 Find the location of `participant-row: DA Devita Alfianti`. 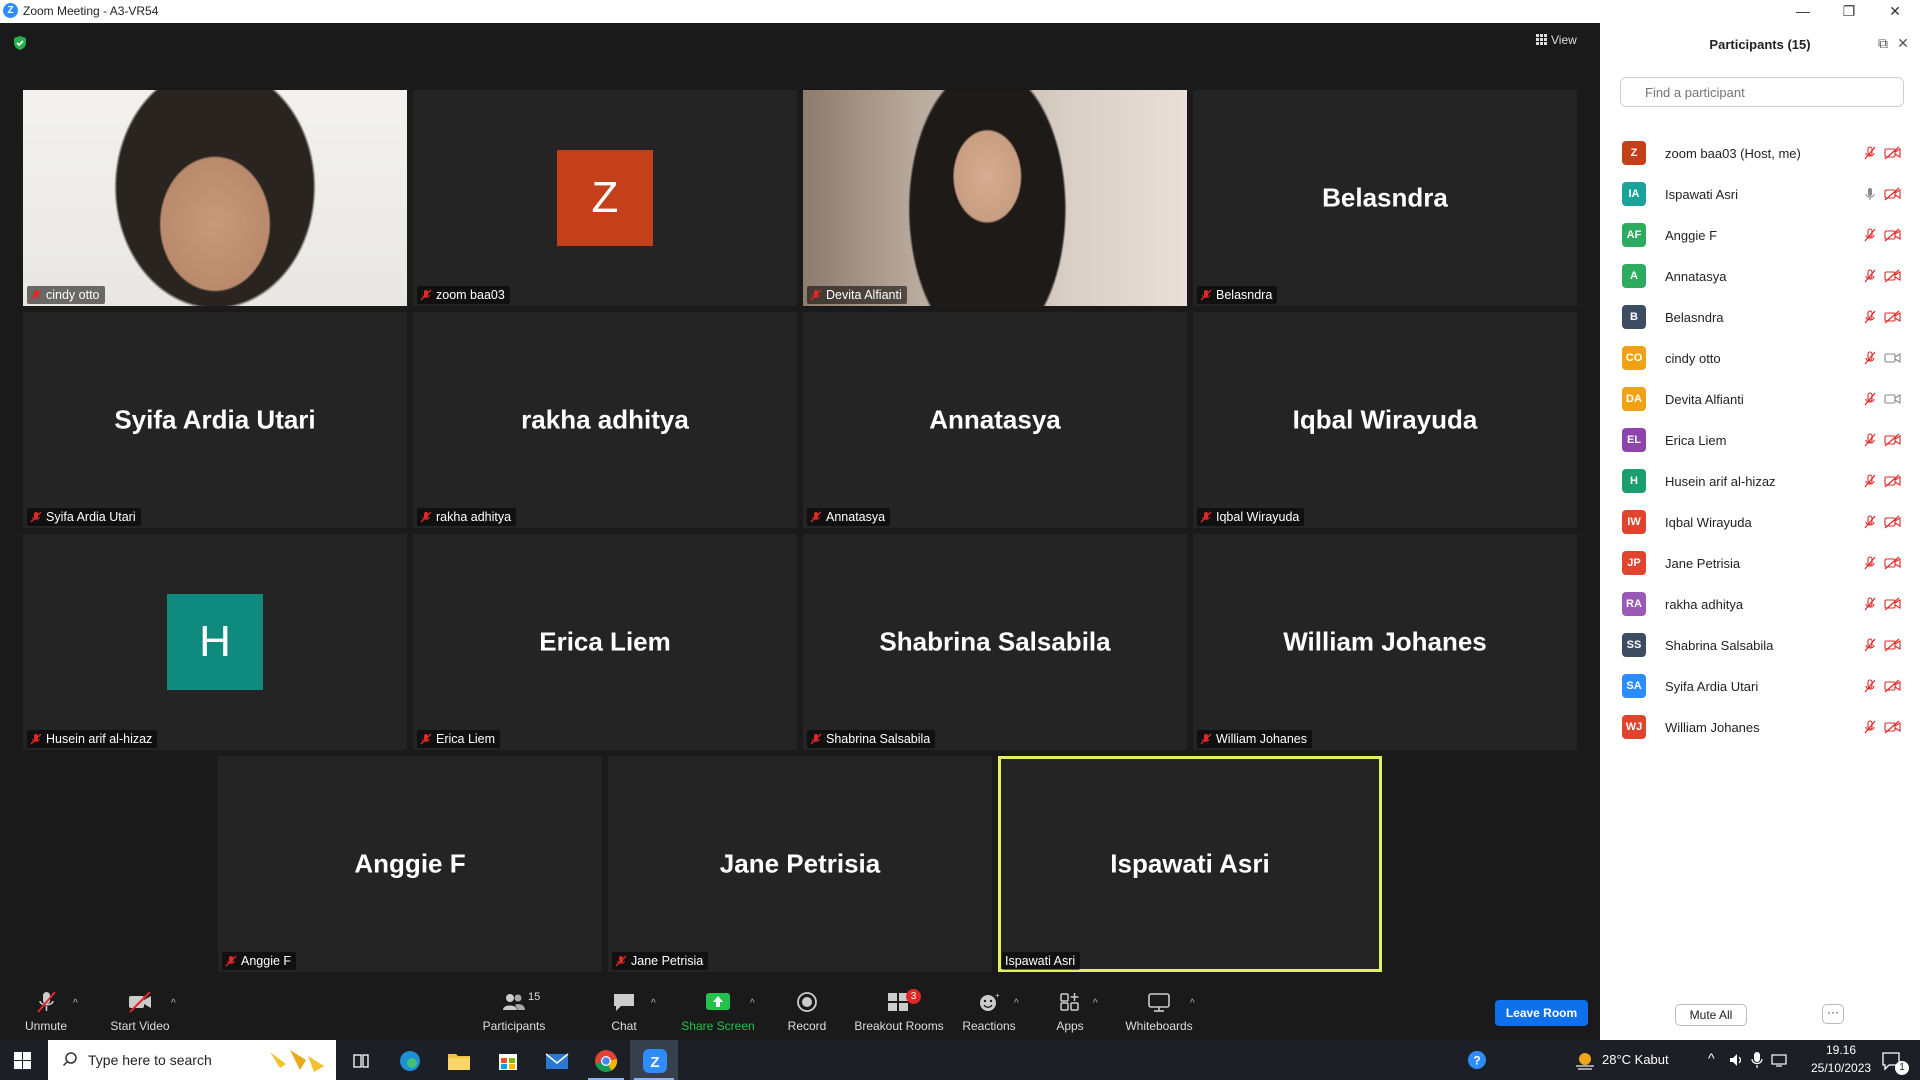

participant-row: DA Devita Alfianti is located at coordinates (1765, 399).